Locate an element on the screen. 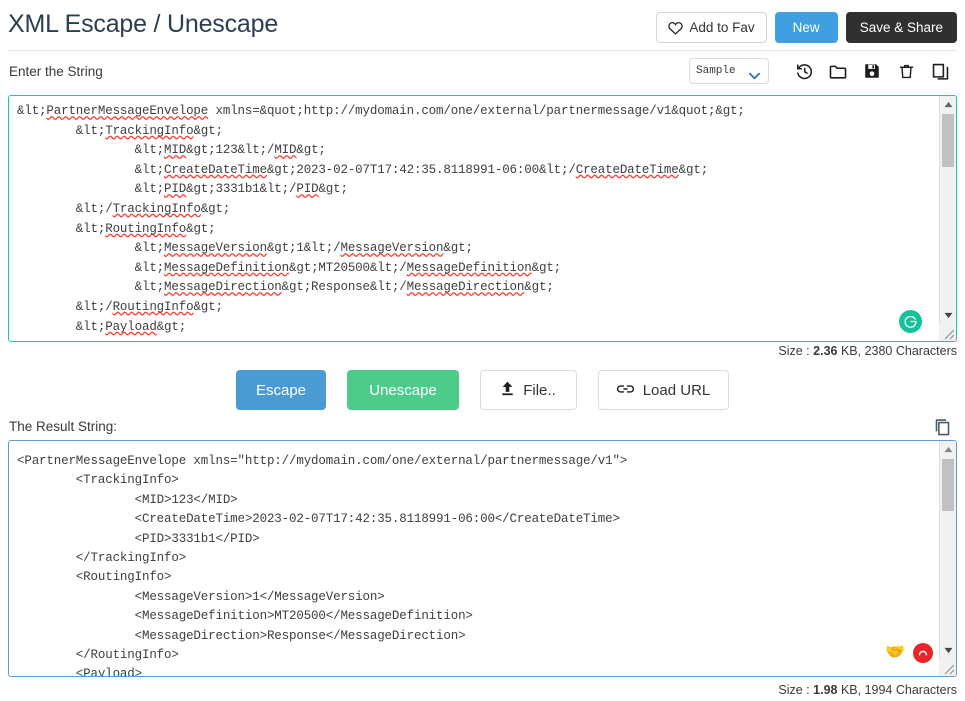  page-title: XML Escape / Unescape is located at coordinates (143, 24).